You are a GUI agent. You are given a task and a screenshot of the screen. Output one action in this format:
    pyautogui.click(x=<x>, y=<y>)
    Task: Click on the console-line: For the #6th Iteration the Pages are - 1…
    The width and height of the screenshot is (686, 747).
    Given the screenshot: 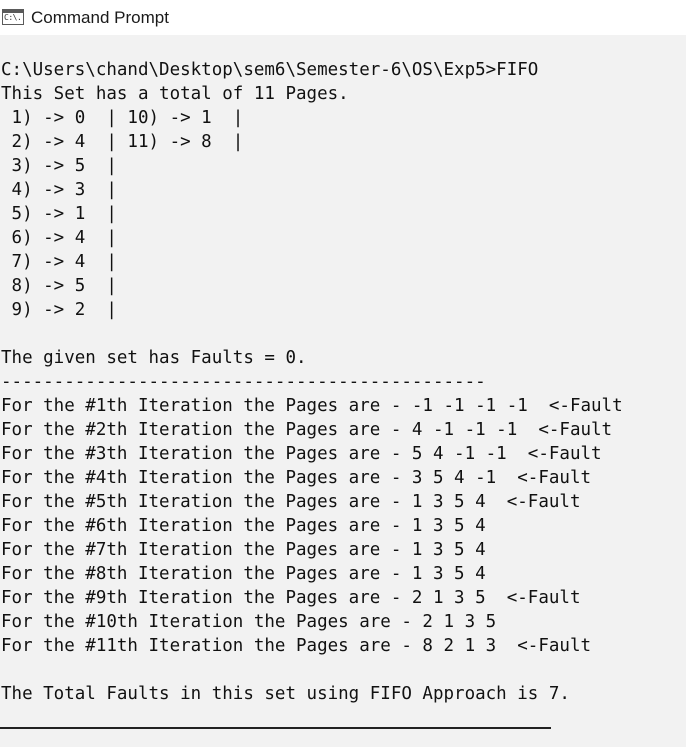 What is the action you would take?
    pyautogui.click(x=243, y=526)
    